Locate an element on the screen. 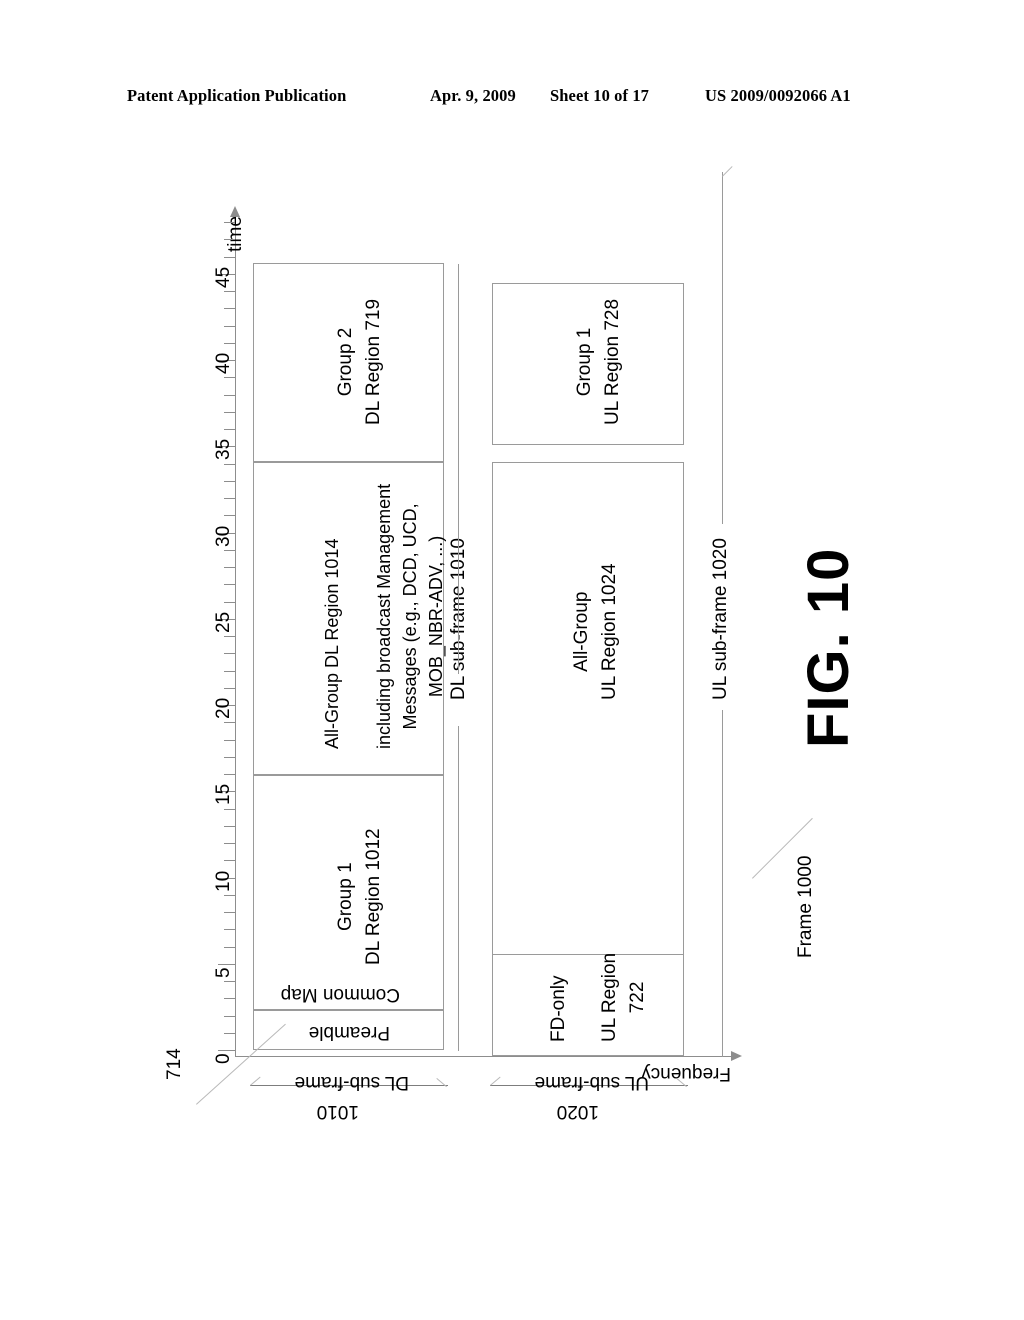 Image resolution: width=1024 pixels, height=1320 pixels. ul-region-fdonly-box is located at coordinates (588, 1005).